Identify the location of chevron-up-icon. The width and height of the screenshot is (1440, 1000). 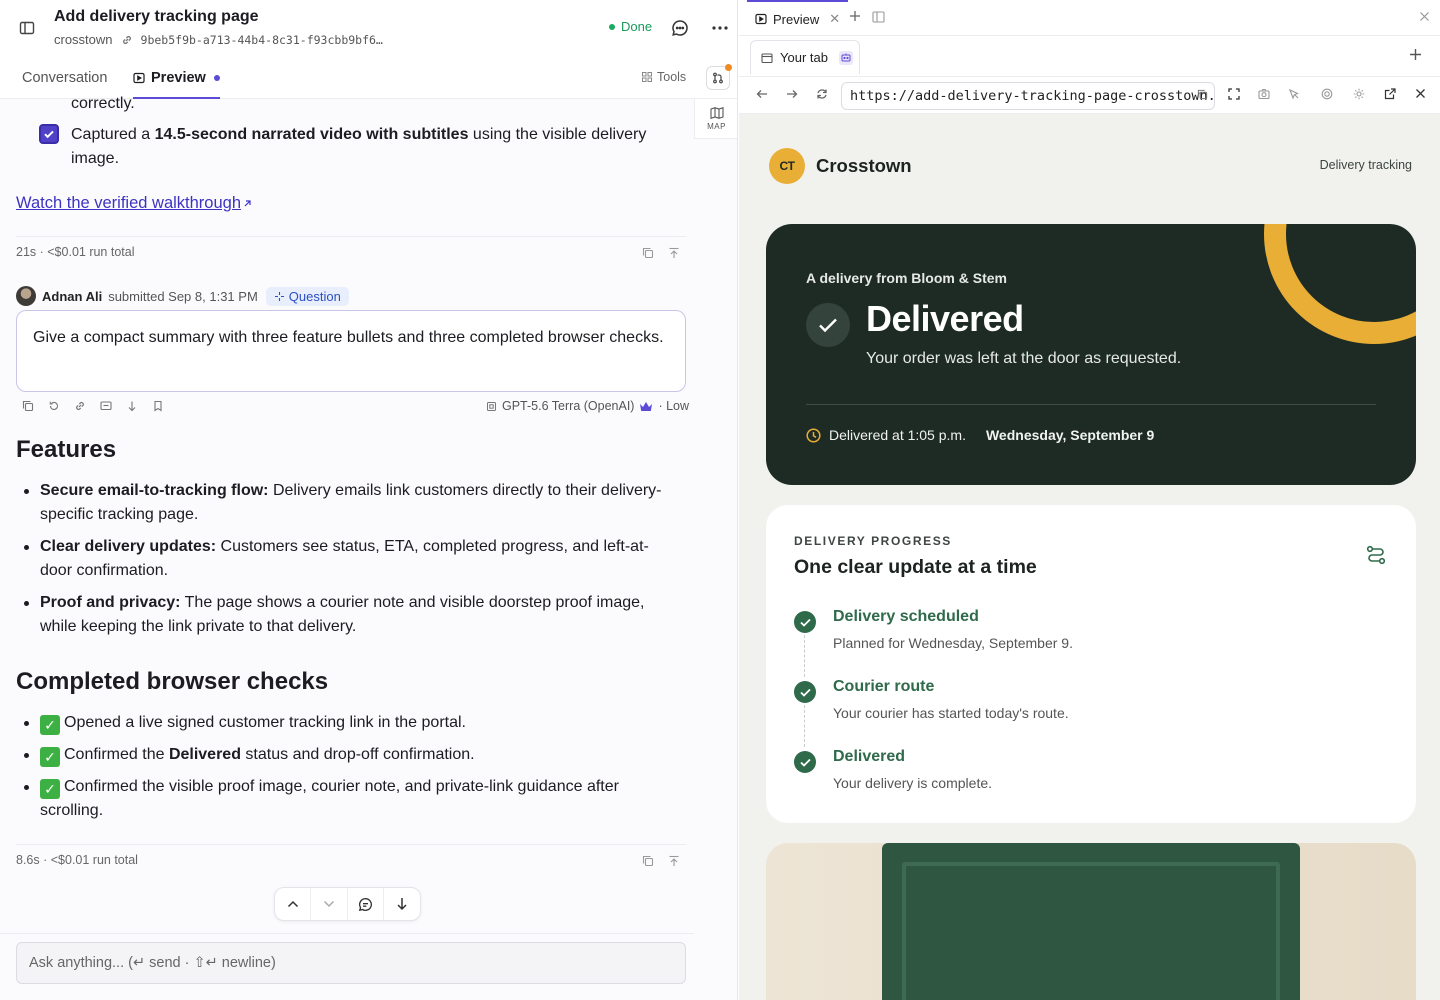
(293, 904).